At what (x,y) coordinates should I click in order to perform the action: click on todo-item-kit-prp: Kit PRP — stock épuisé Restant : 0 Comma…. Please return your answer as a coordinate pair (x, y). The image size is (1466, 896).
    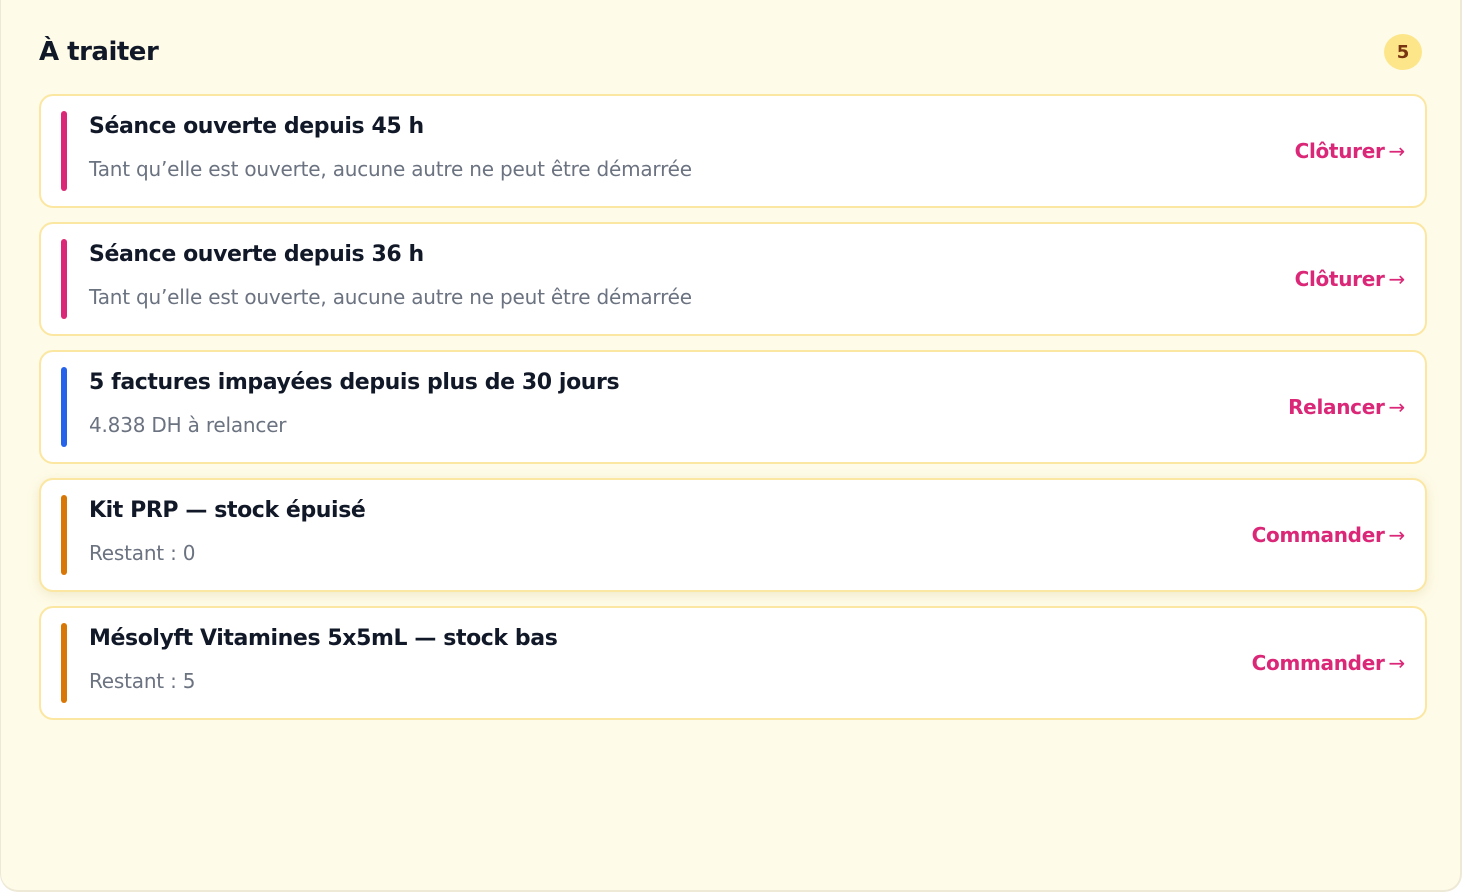
    Looking at the image, I should click on (733, 535).